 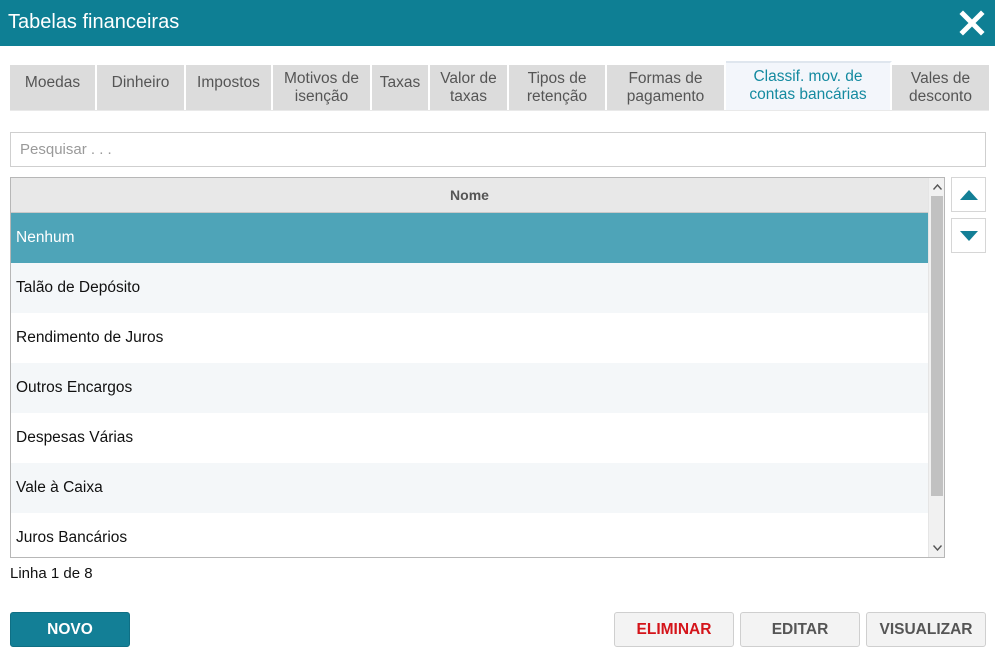 What do you see at coordinates (469, 87) in the screenshot?
I see `tab-valor-de-taxas: Valor de taxas` at bounding box center [469, 87].